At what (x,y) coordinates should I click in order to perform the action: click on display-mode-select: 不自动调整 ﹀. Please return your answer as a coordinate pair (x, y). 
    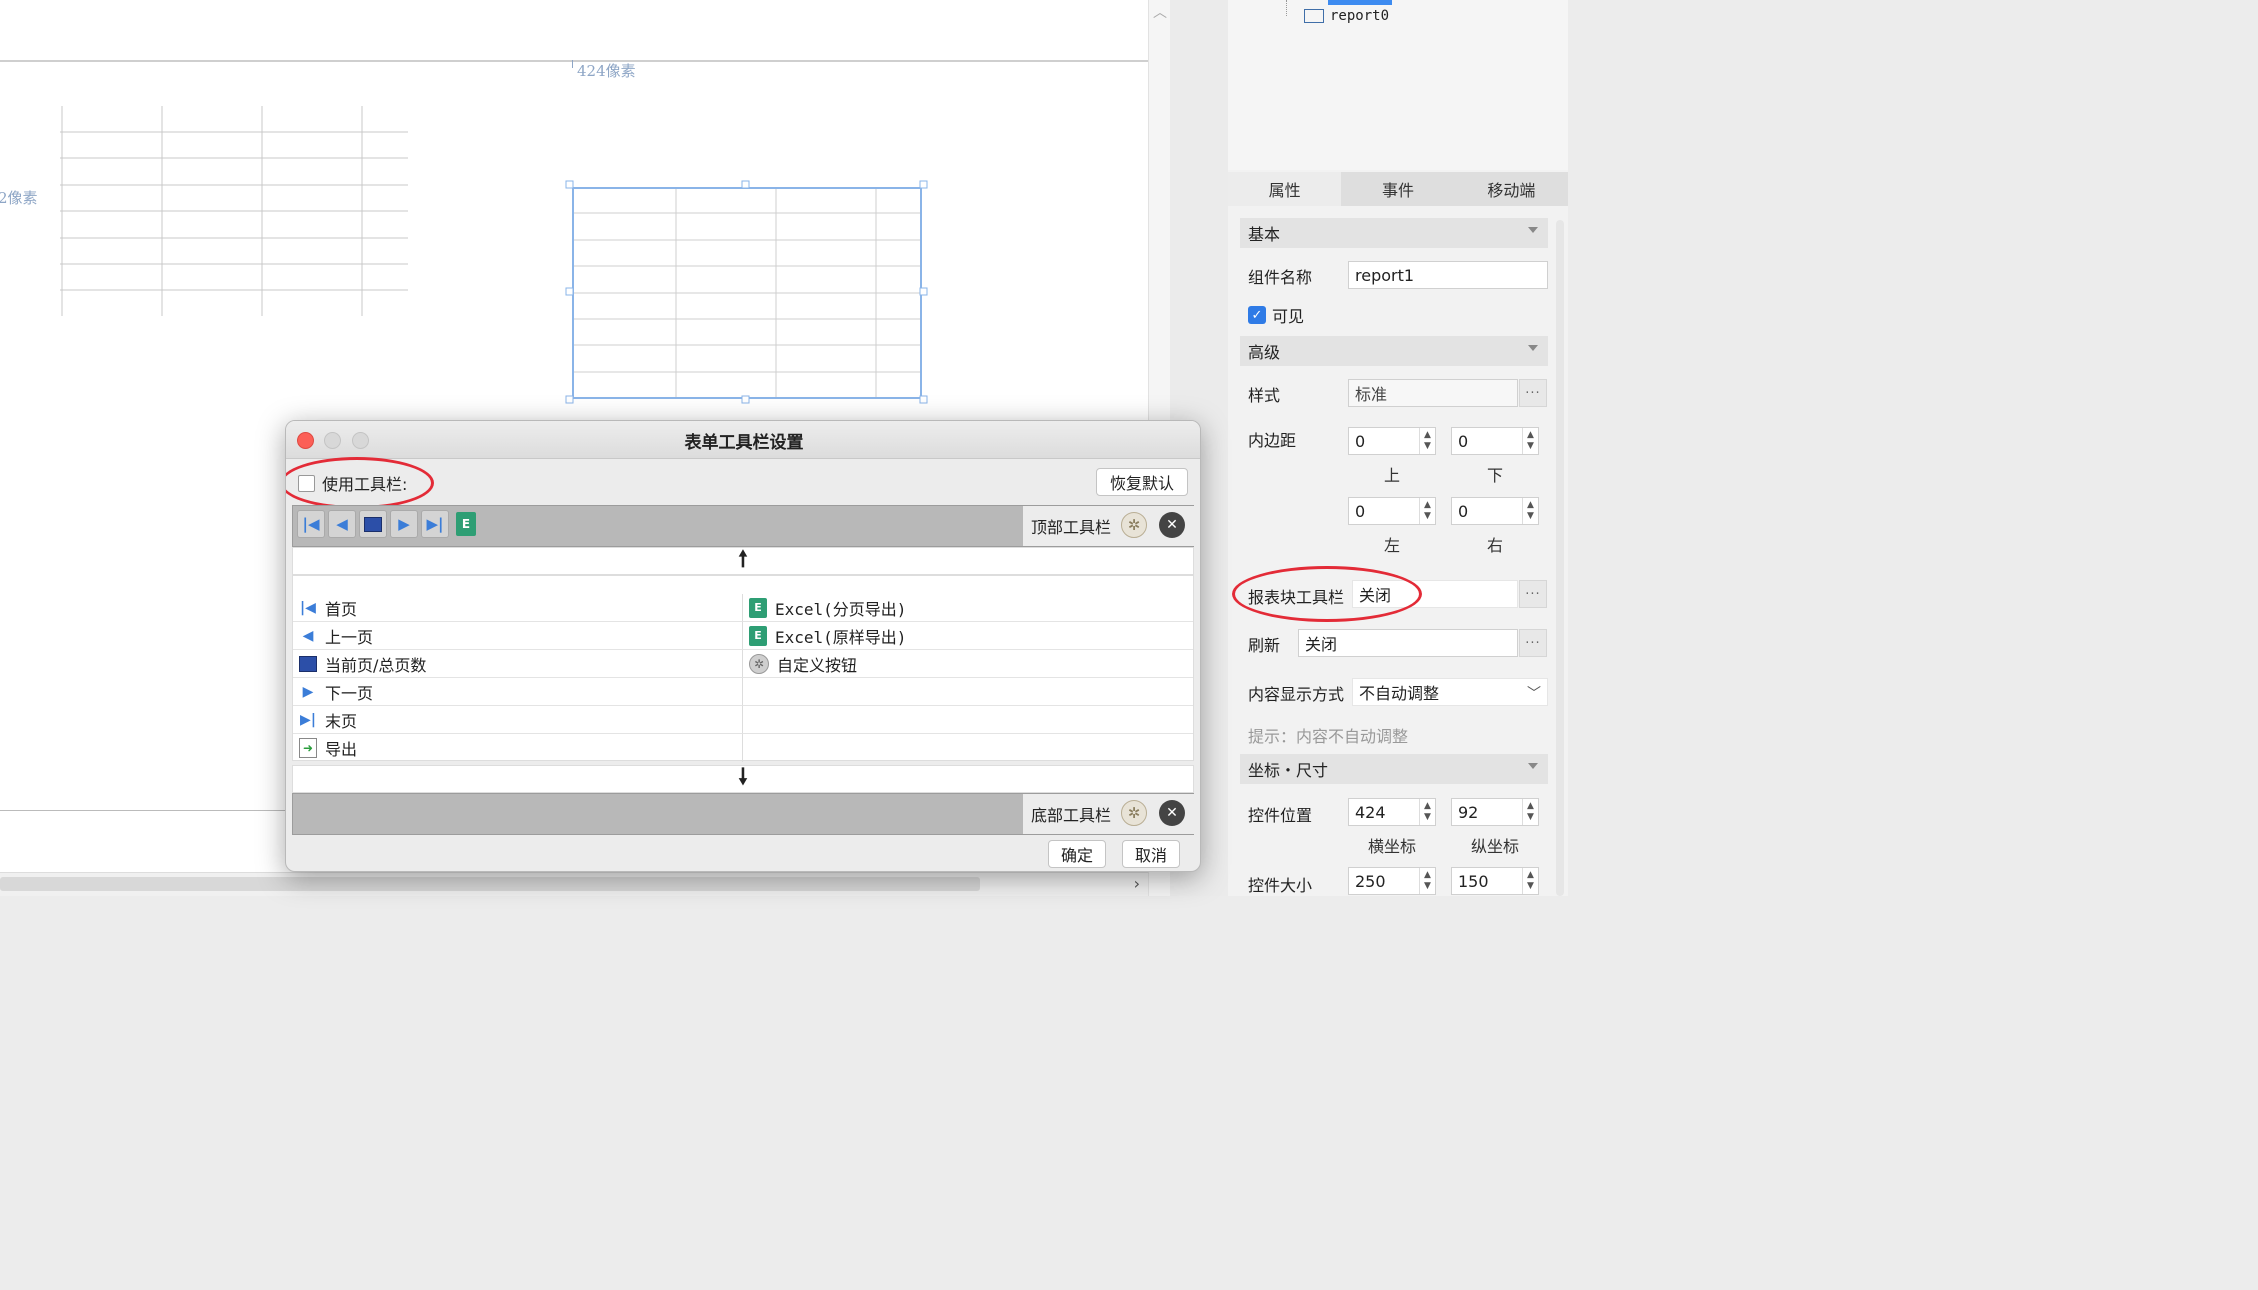
    Looking at the image, I should click on (1450, 692).